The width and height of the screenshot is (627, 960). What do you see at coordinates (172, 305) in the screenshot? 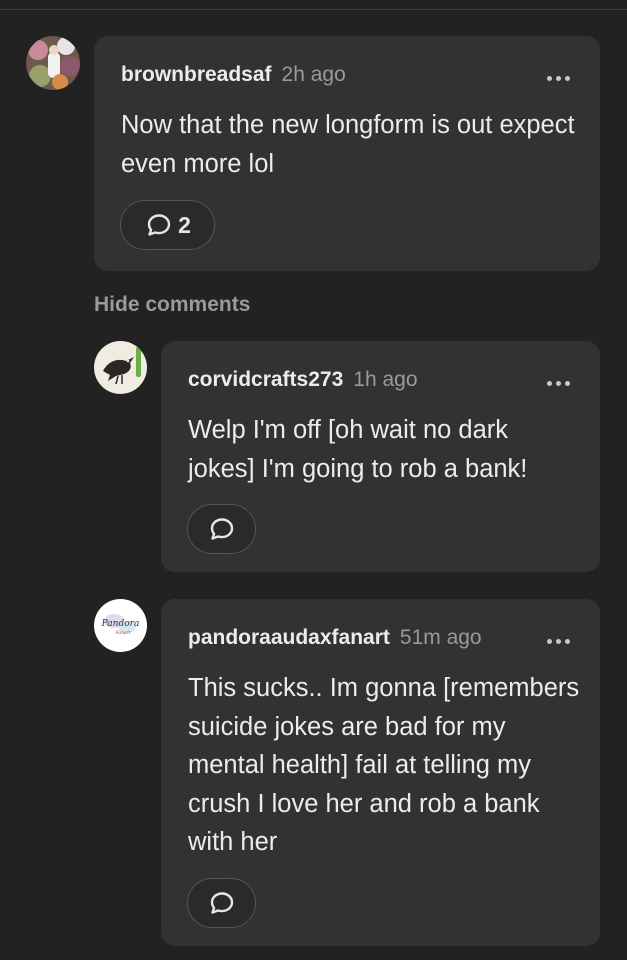
I see `hide-comments-link: Hide comments` at bounding box center [172, 305].